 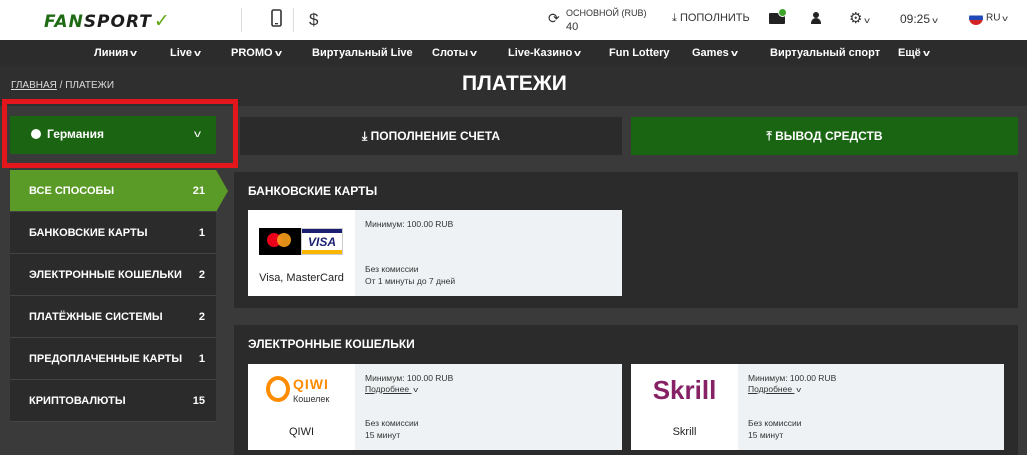 What do you see at coordinates (715, 53) in the screenshot?
I see `nav-item-games: Games v` at bounding box center [715, 53].